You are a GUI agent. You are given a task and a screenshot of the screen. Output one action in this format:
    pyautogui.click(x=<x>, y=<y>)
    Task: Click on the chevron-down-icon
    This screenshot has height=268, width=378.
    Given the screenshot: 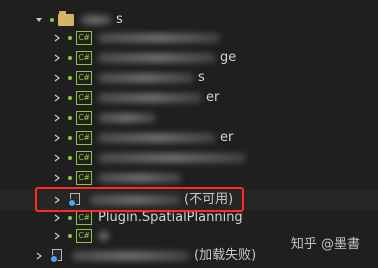 What is the action you would take?
    pyautogui.click(x=39, y=20)
    